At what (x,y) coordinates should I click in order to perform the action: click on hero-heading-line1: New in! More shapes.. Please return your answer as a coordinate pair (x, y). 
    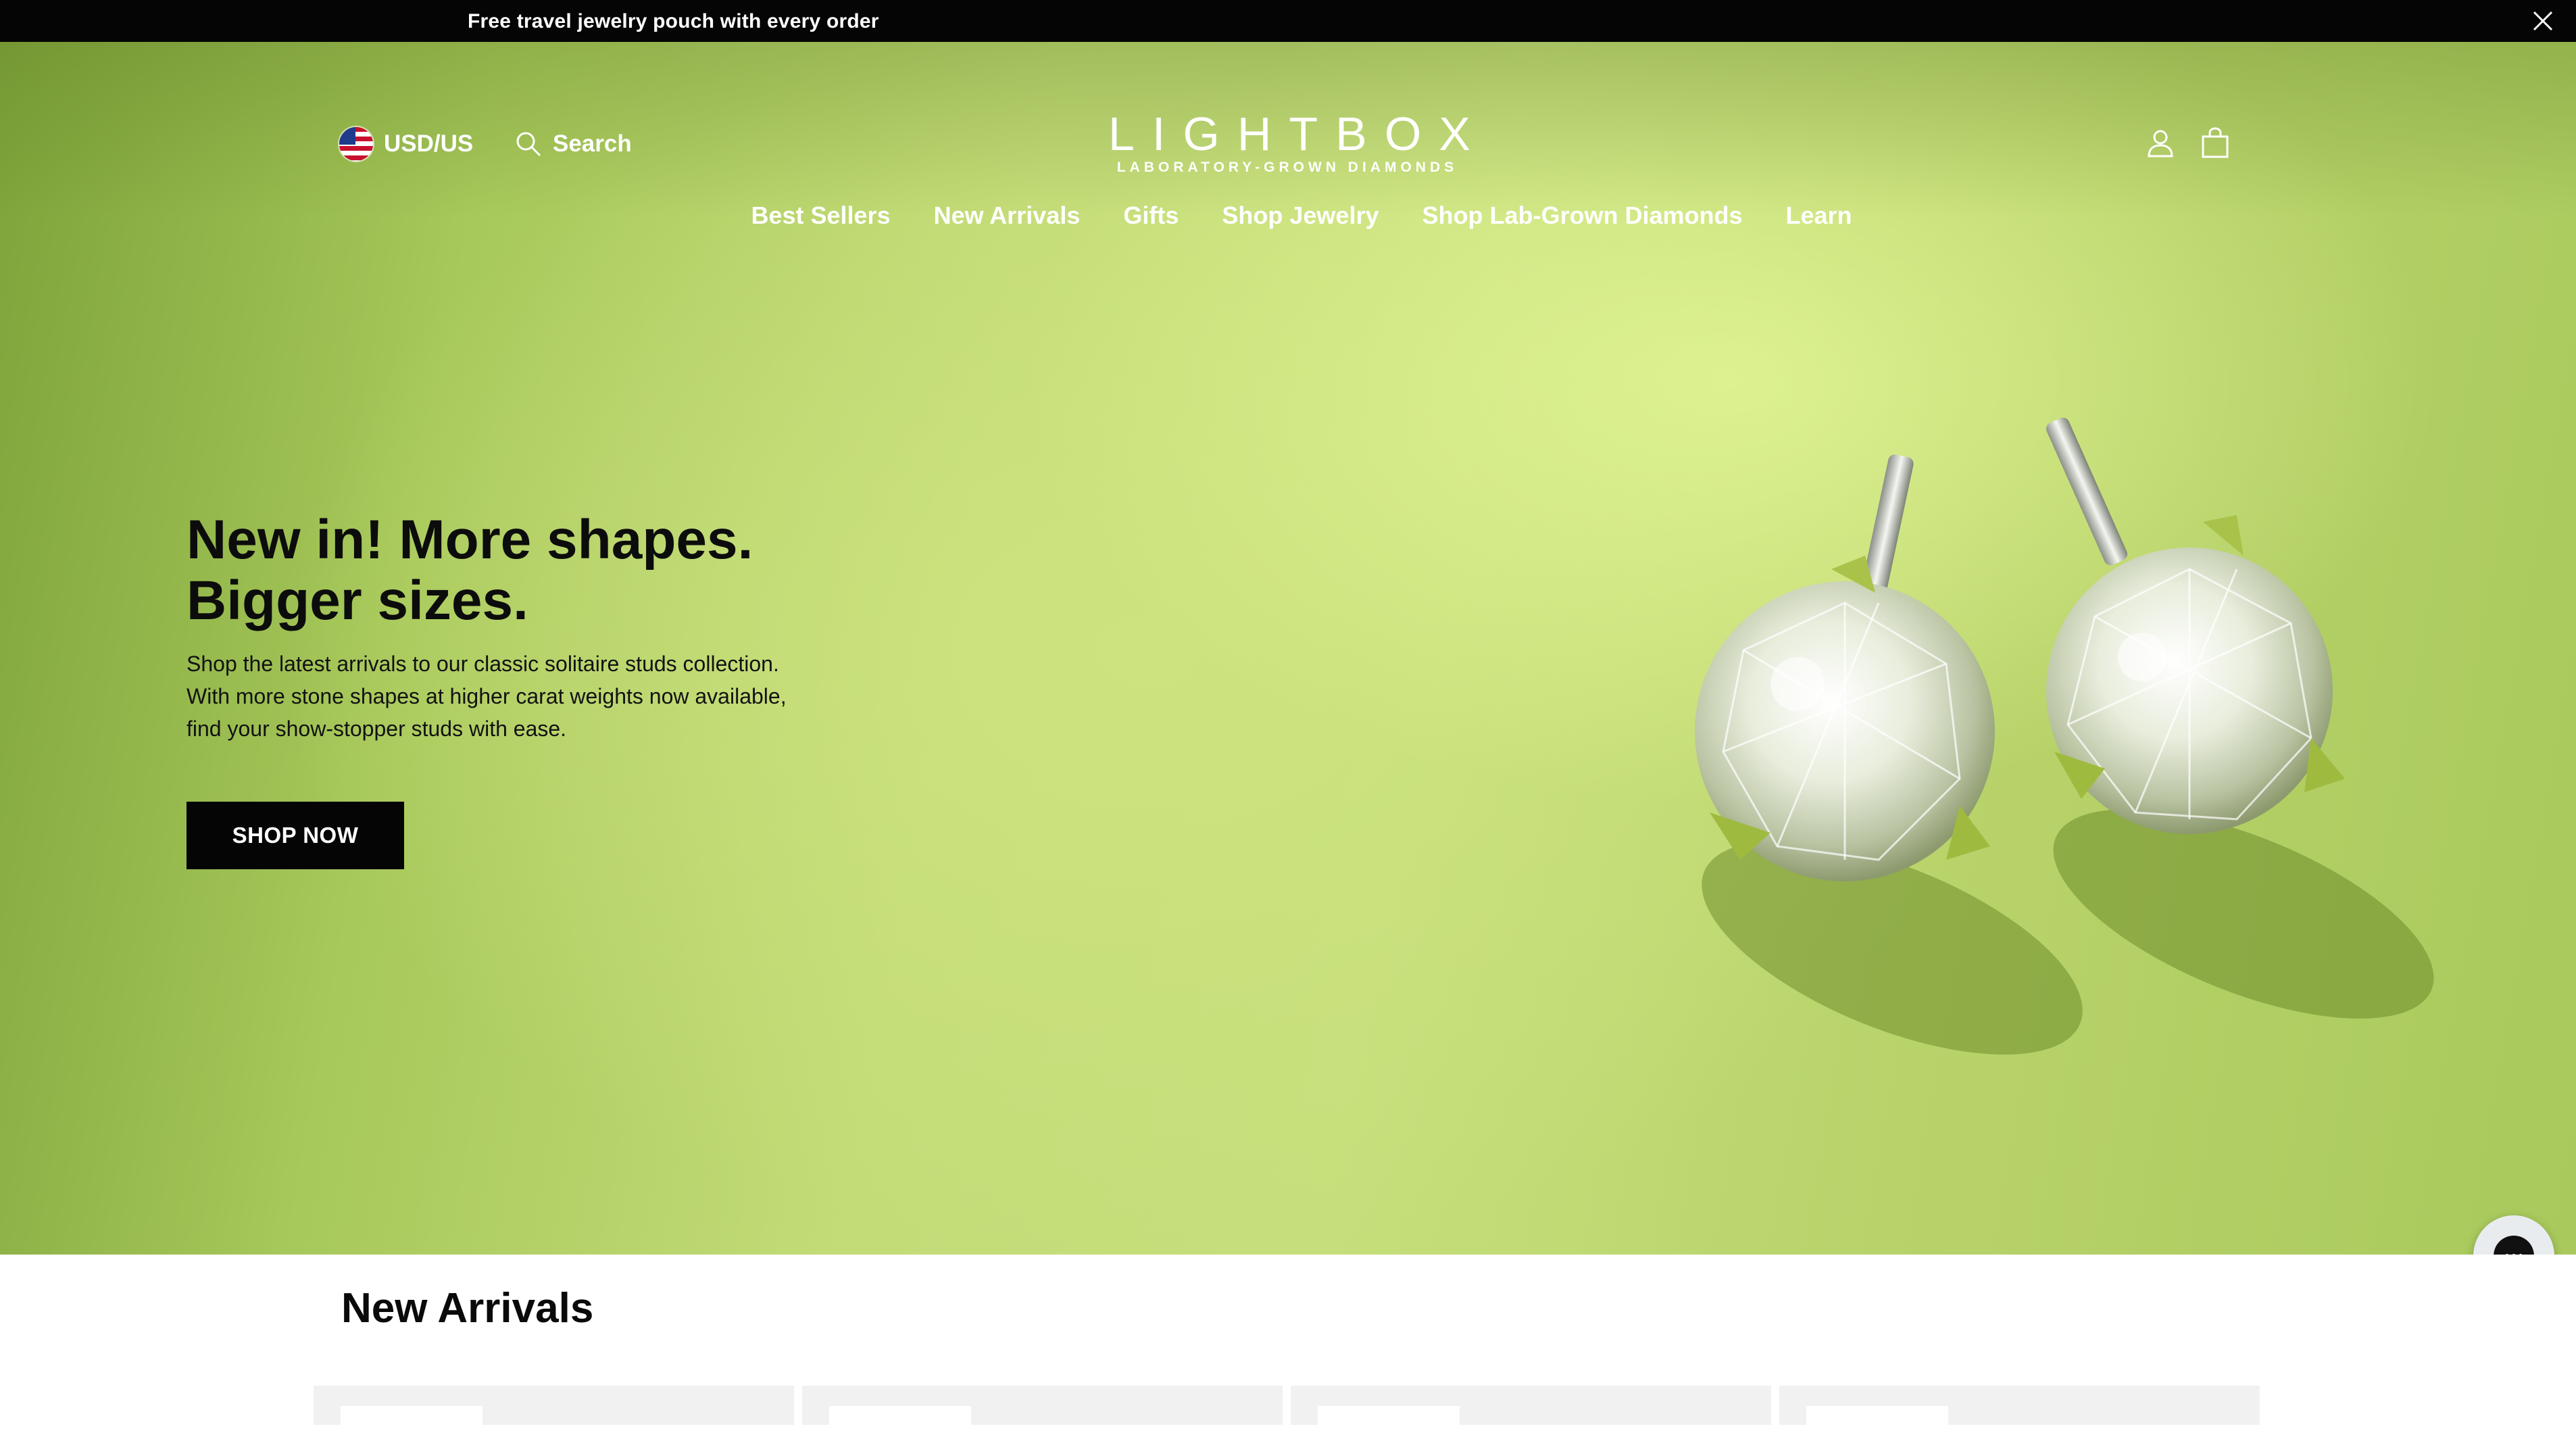
    Looking at the image, I should click on (470, 539).